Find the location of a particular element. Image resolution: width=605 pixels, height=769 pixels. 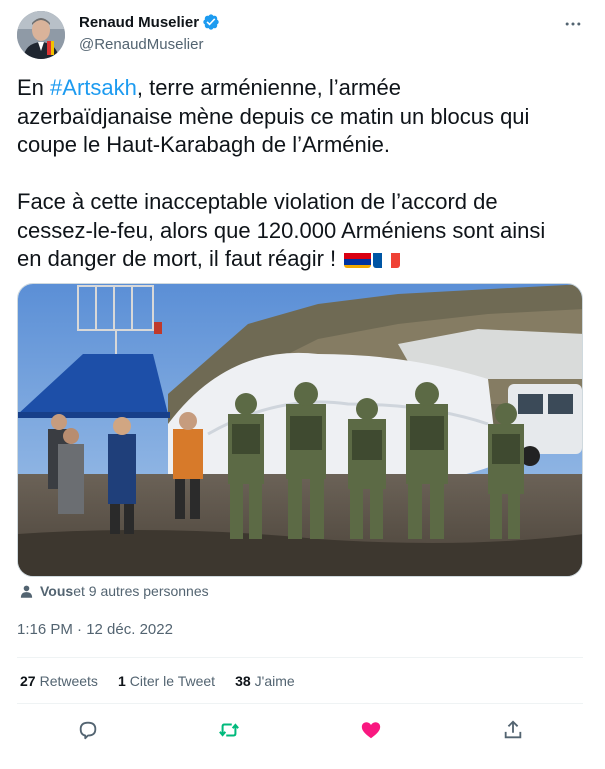

more-dots-icon is located at coordinates (573, 24).